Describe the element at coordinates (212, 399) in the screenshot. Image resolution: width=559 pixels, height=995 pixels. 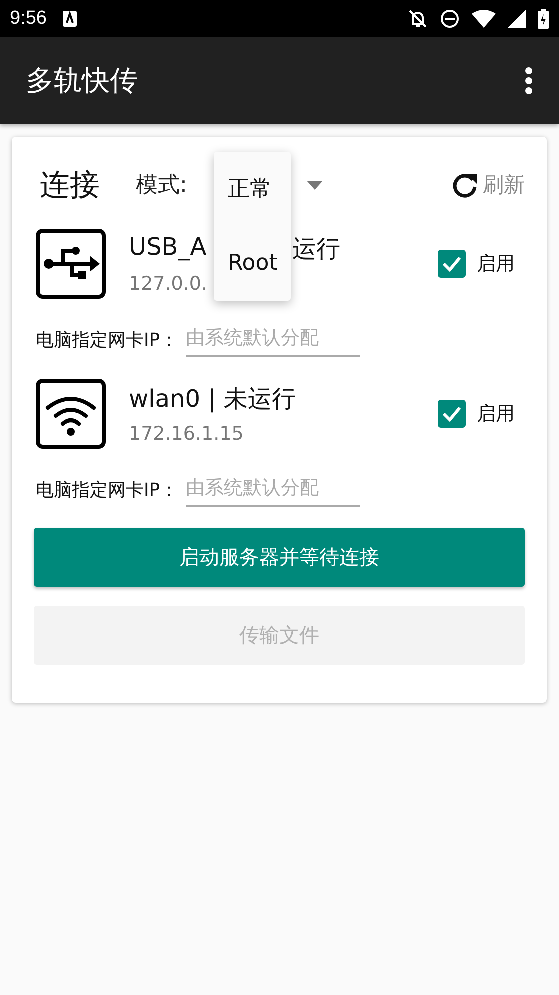
I see `device-title: wlan0 | 未运行` at that location.